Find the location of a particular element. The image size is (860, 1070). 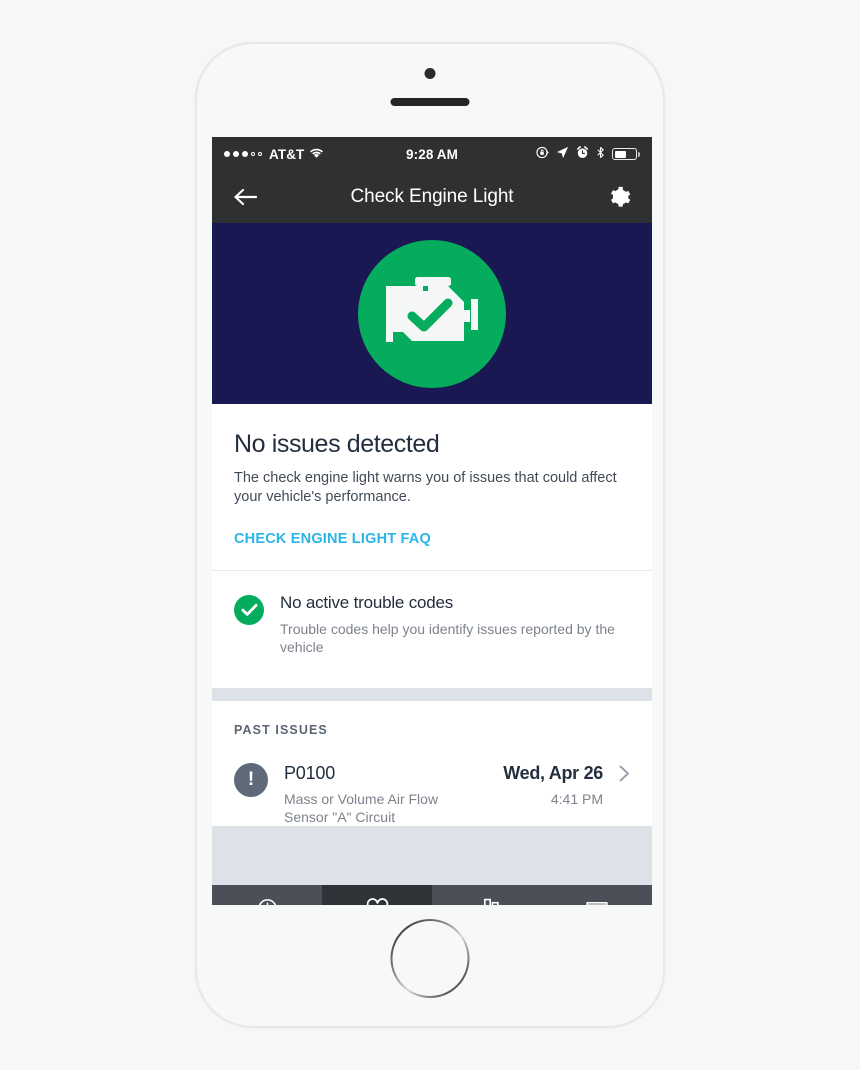

tab-insights: Insights is located at coordinates (487, 895).